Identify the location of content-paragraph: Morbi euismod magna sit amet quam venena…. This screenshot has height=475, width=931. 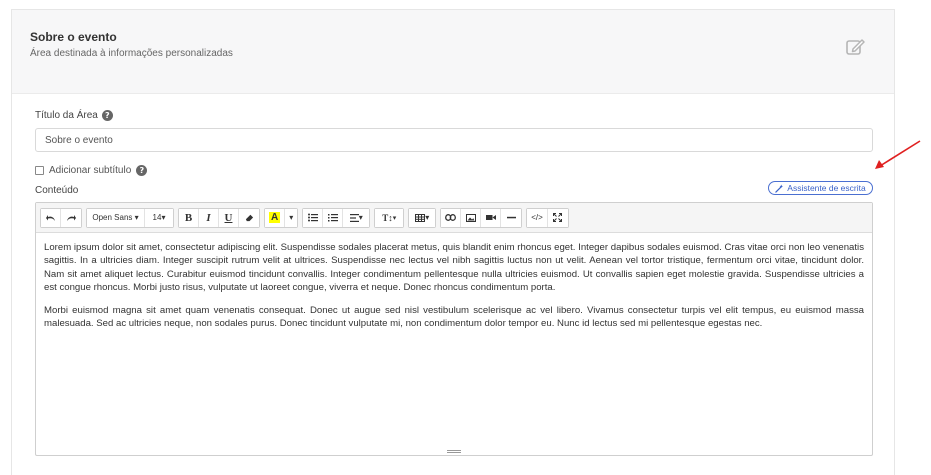
(454, 317).